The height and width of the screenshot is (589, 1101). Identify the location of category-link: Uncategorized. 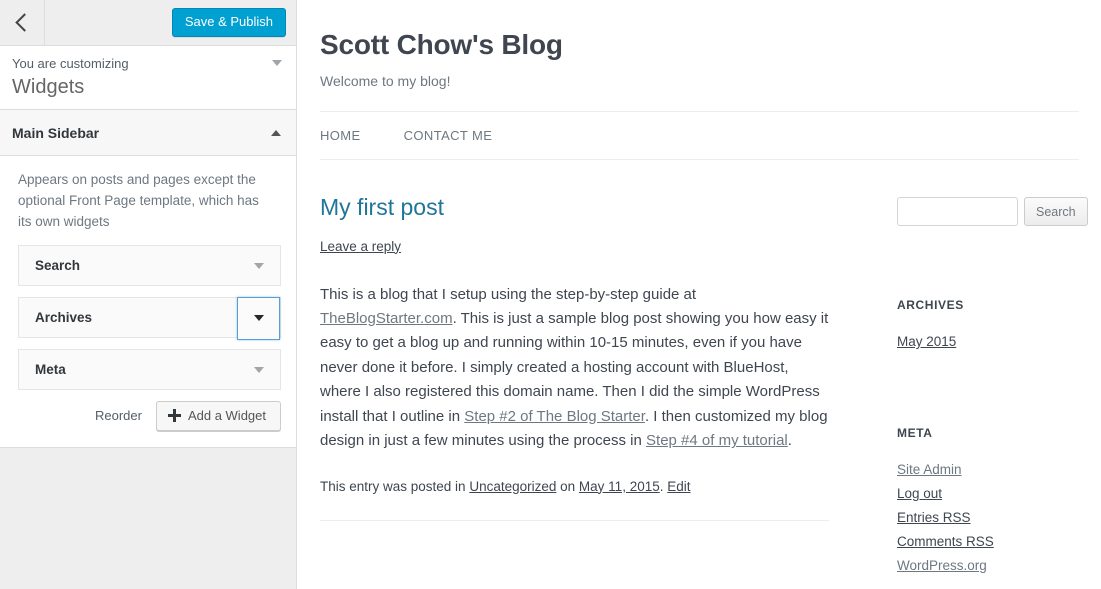
(512, 486).